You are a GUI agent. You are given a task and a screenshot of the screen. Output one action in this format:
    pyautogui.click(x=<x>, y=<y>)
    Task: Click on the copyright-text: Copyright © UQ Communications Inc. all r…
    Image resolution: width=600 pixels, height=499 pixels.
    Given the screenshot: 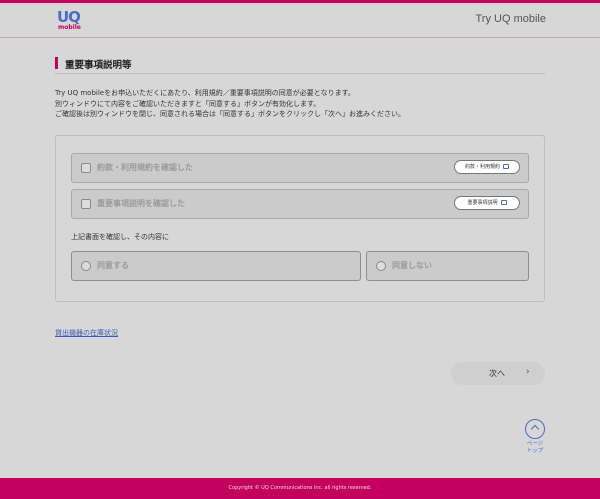 What is the action you would take?
    pyautogui.click(x=300, y=488)
    